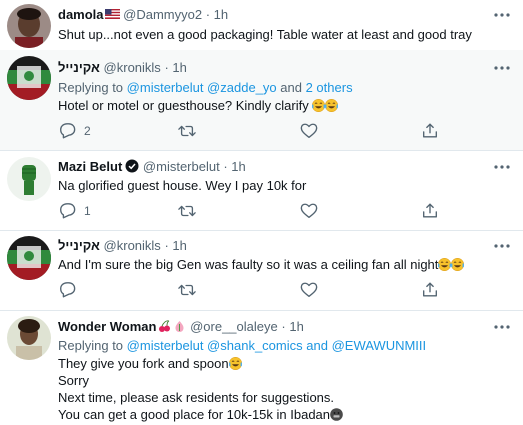  Describe the element at coordinates (143, 363) in the screenshot. I see `tweet-text: They give you fork and spoon` at that location.